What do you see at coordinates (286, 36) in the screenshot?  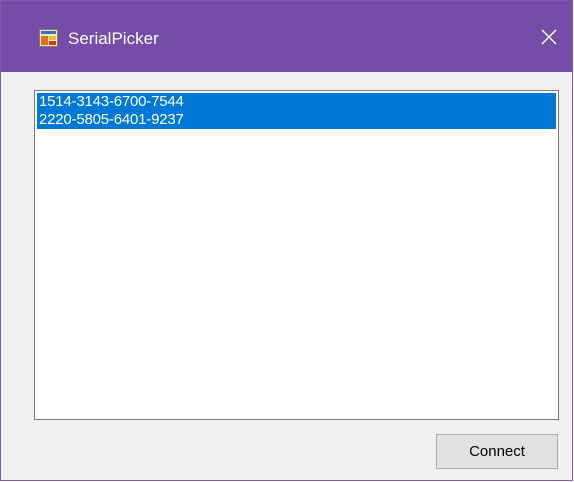 I see `title-bar: SerialPicker` at bounding box center [286, 36].